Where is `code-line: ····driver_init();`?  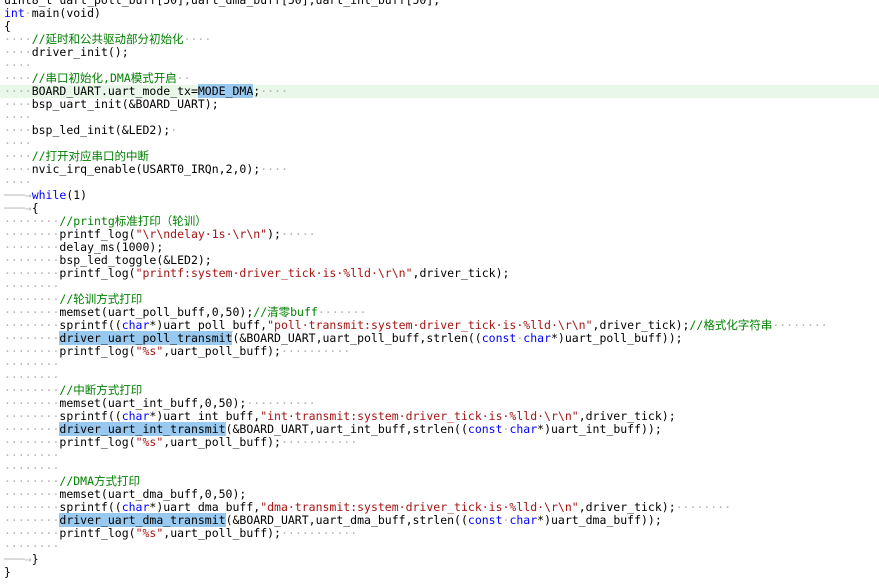
code-line: ····driver_init(); is located at coordinates (439, 52).